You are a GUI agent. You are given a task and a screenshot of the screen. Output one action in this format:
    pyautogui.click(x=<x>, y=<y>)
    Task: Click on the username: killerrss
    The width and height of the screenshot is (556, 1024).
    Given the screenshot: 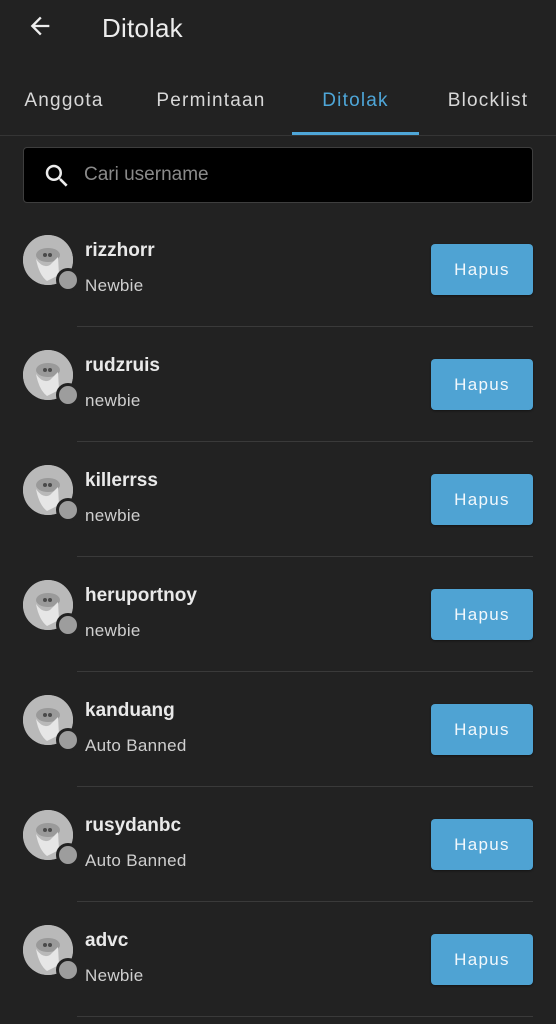 What is the action you would take?
    pyautogui.click(x=121, y=481)
    